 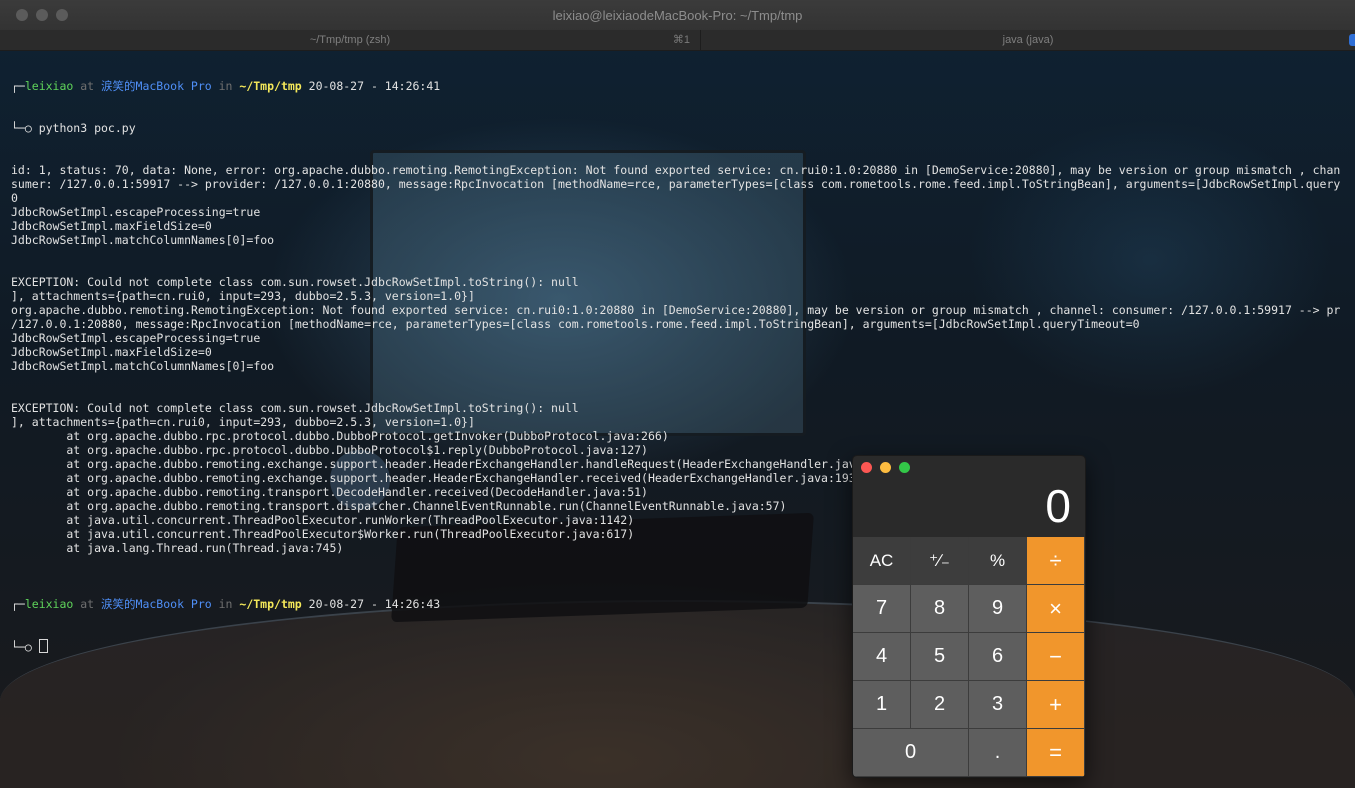 I want to click on calc-key-clear: AC, so click(x=882, y=561).